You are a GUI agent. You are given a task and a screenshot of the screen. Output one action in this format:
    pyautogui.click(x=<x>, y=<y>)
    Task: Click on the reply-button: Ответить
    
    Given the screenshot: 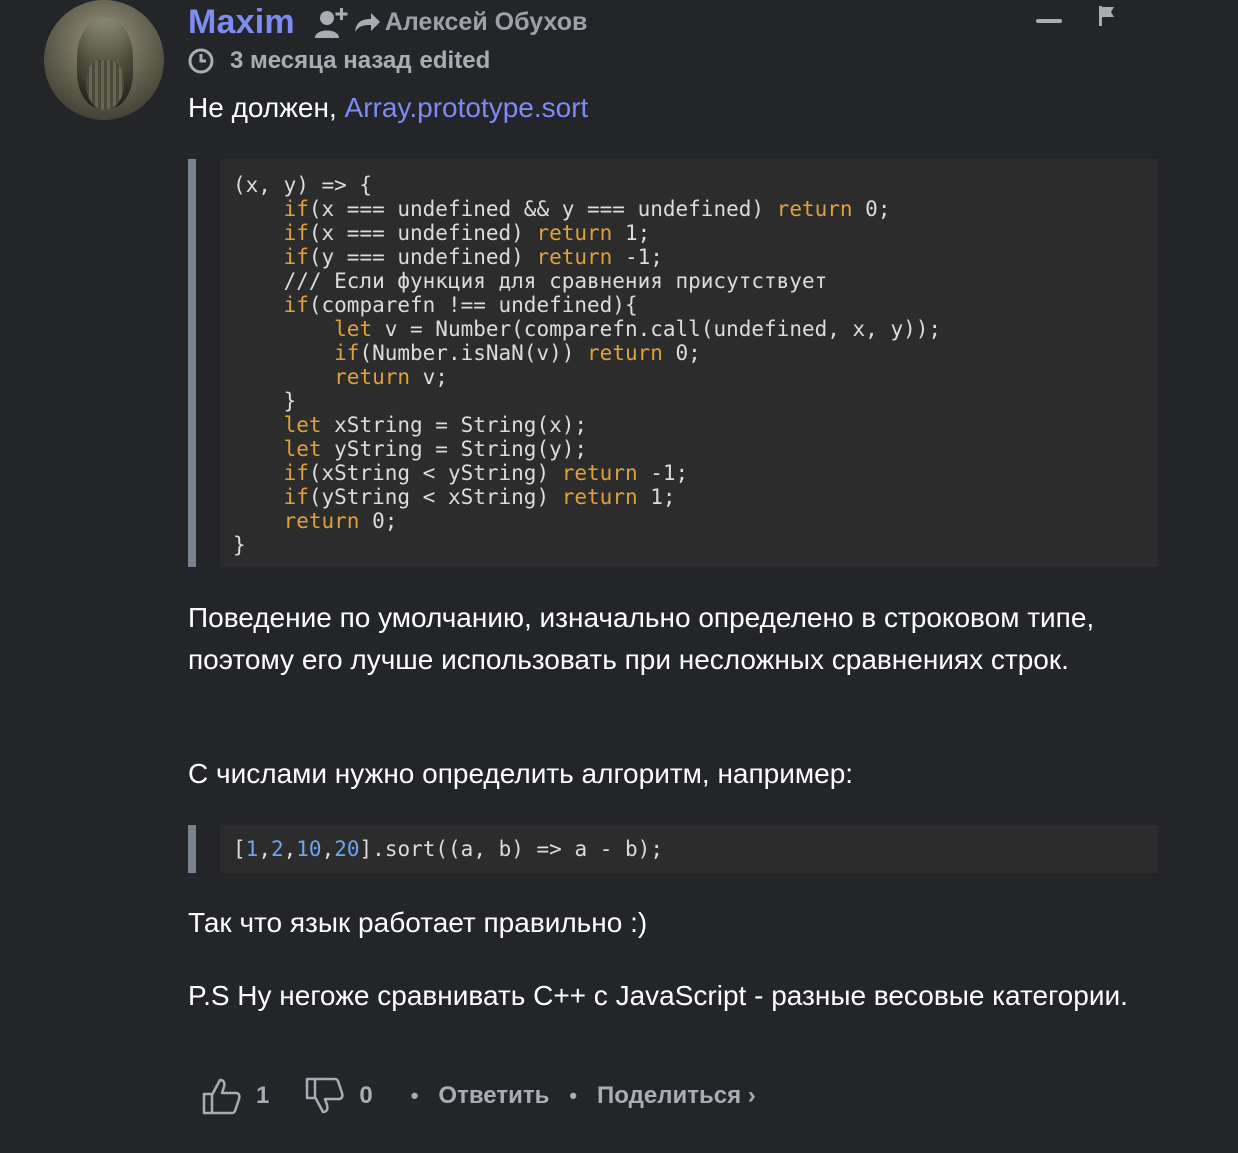 What is the action you would take?
    pyautogui.click(x=493, y=1096)
    